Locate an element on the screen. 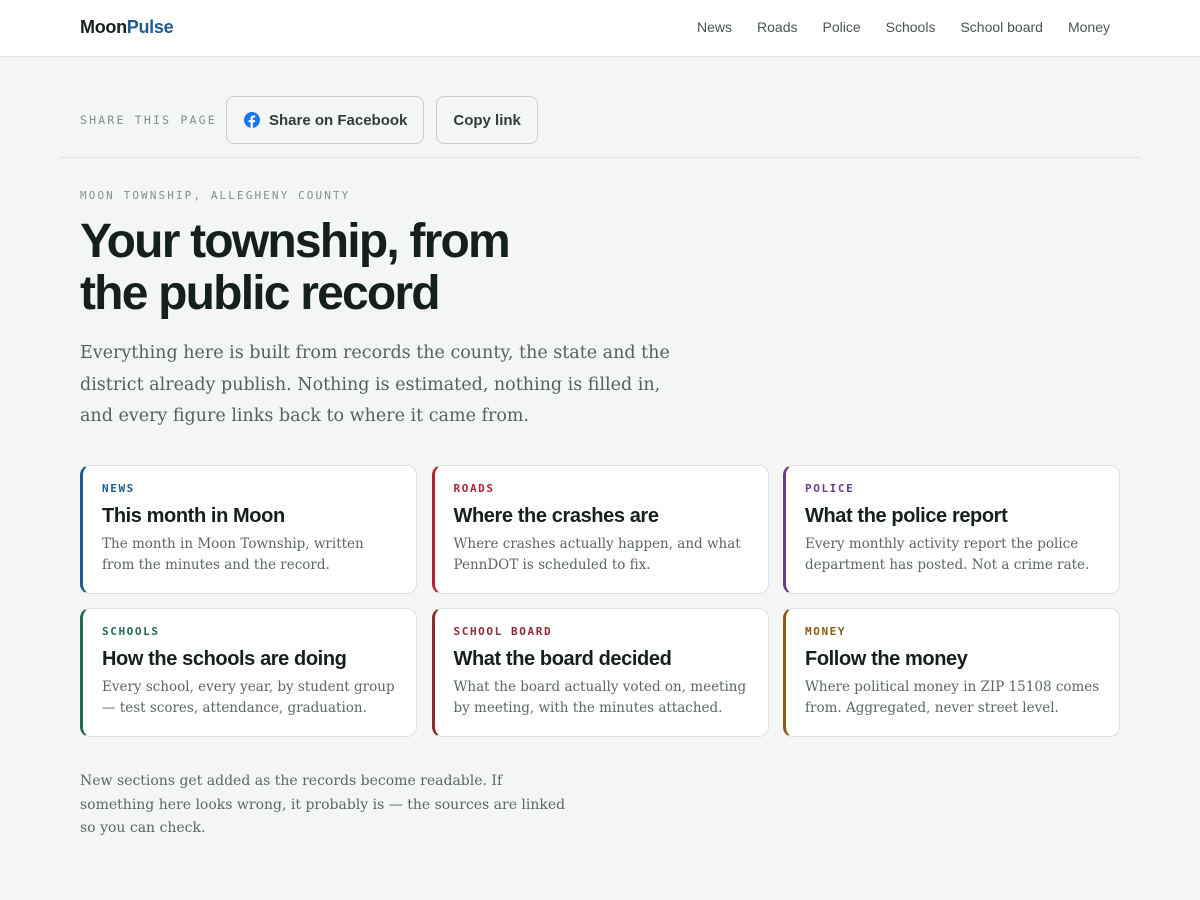 The height and width of the screenshot is (900, 1200). card-tag: ROADS is located at coordinates (474, 488).